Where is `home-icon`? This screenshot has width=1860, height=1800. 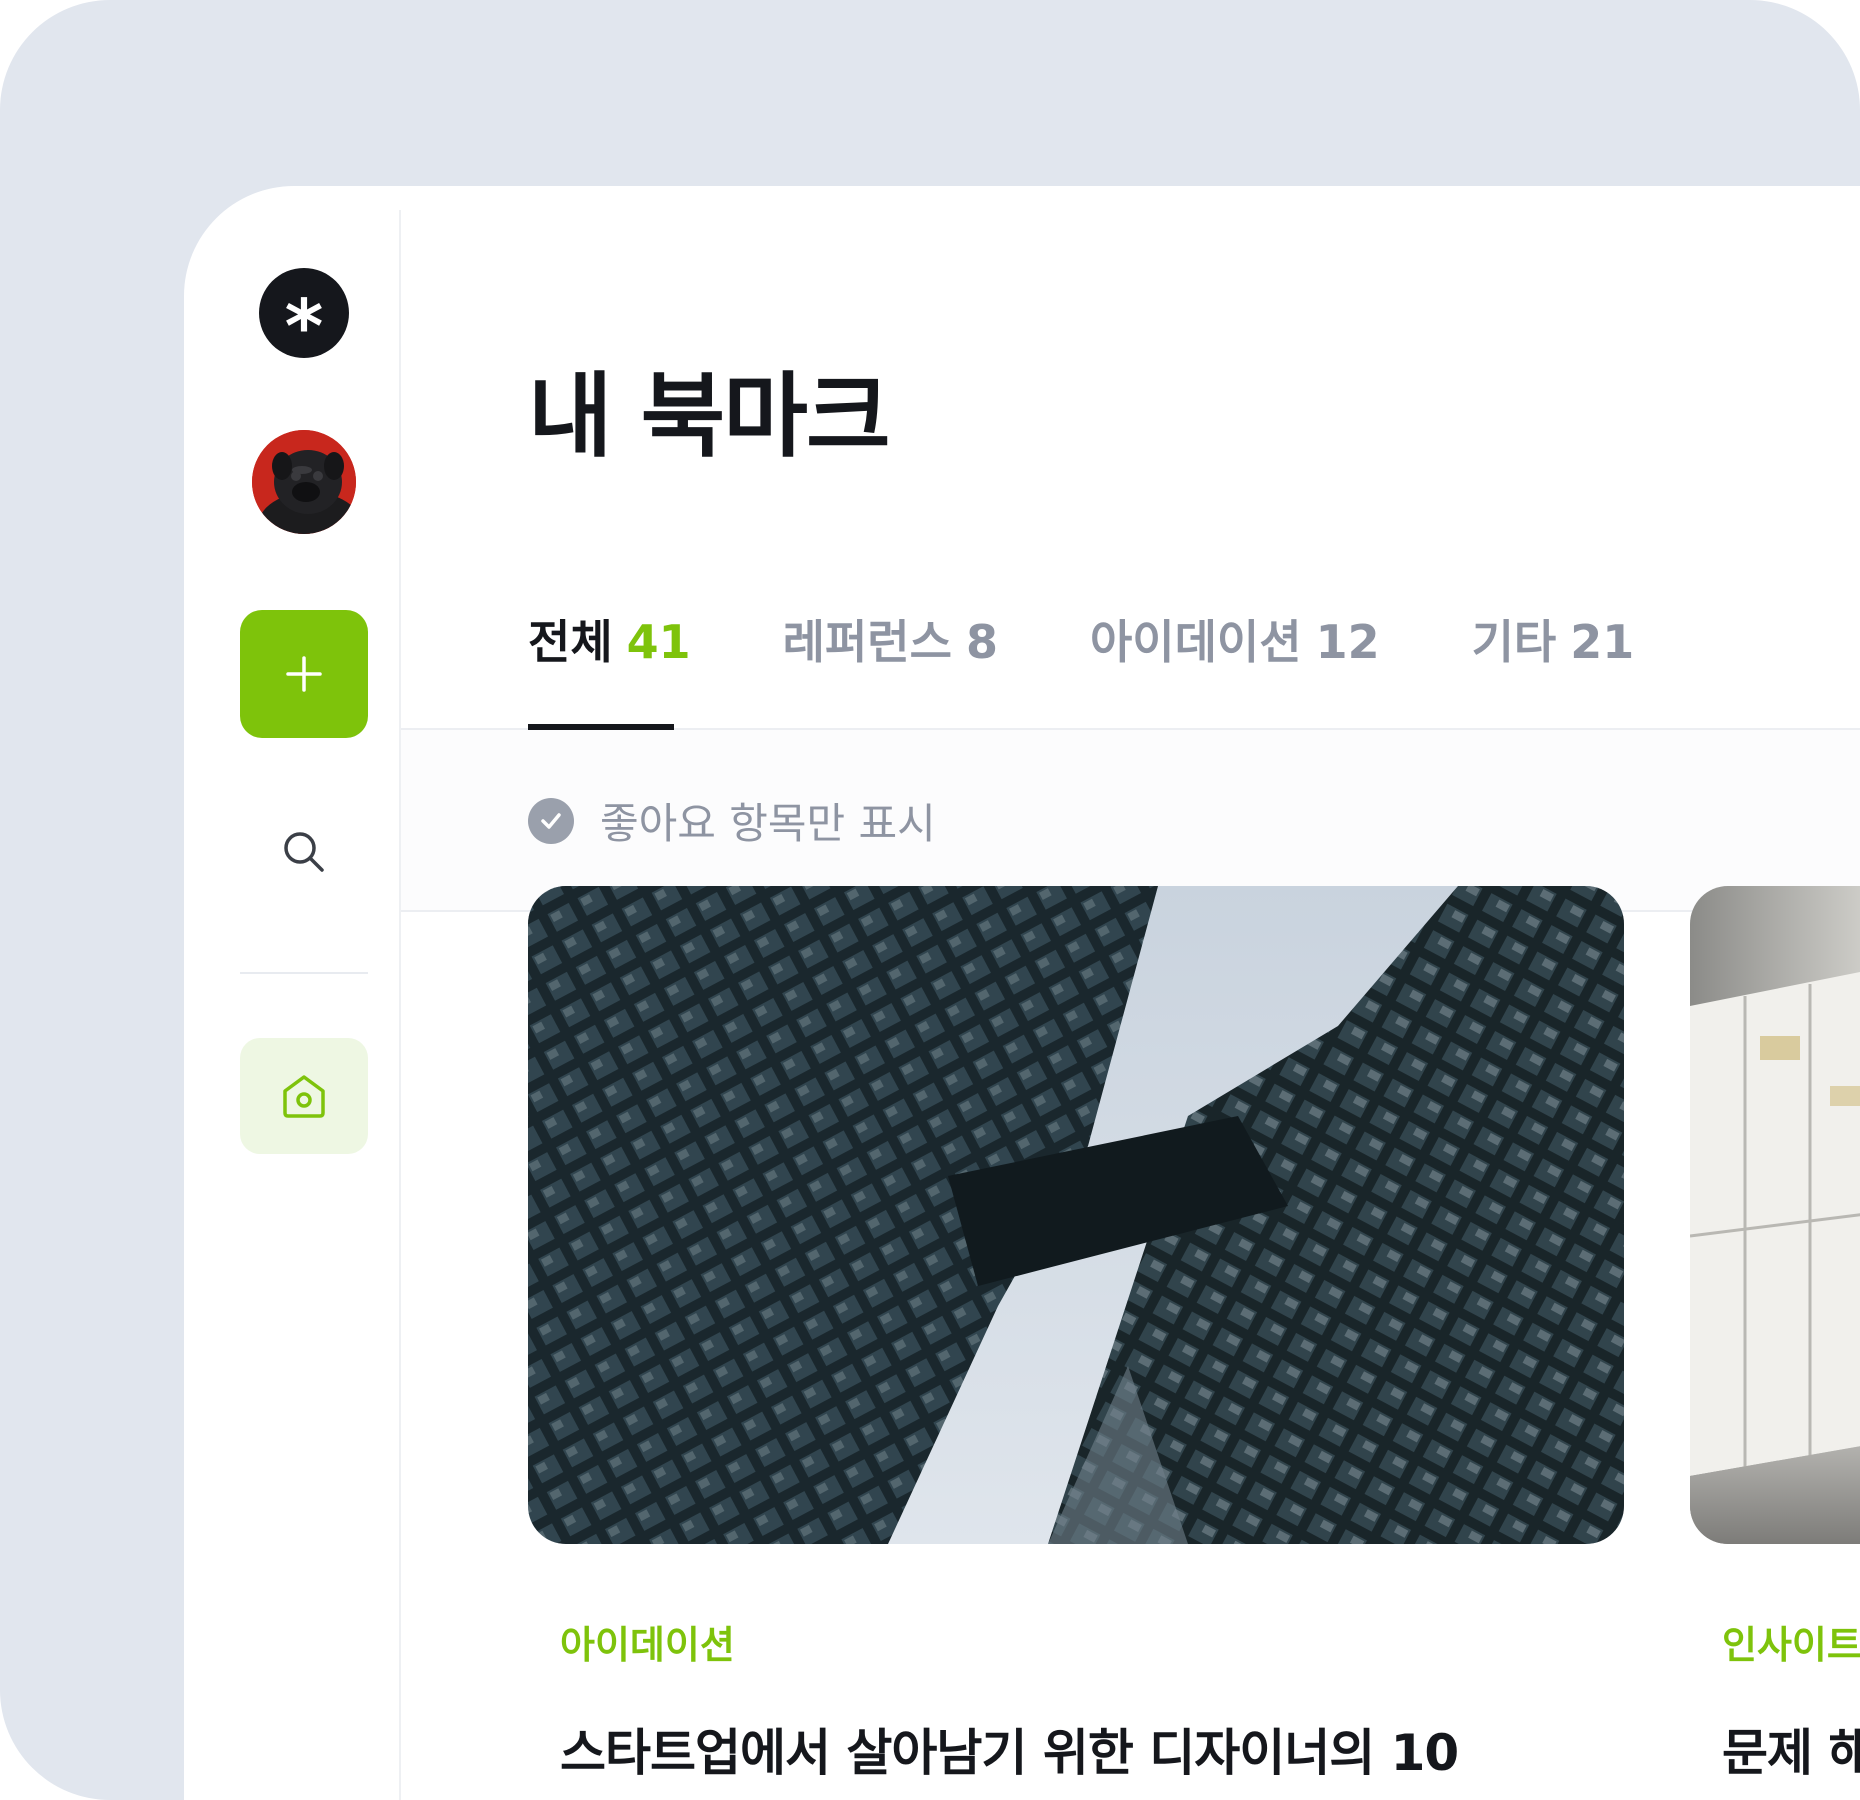
home-icon is located at coordinates (304, 1096).